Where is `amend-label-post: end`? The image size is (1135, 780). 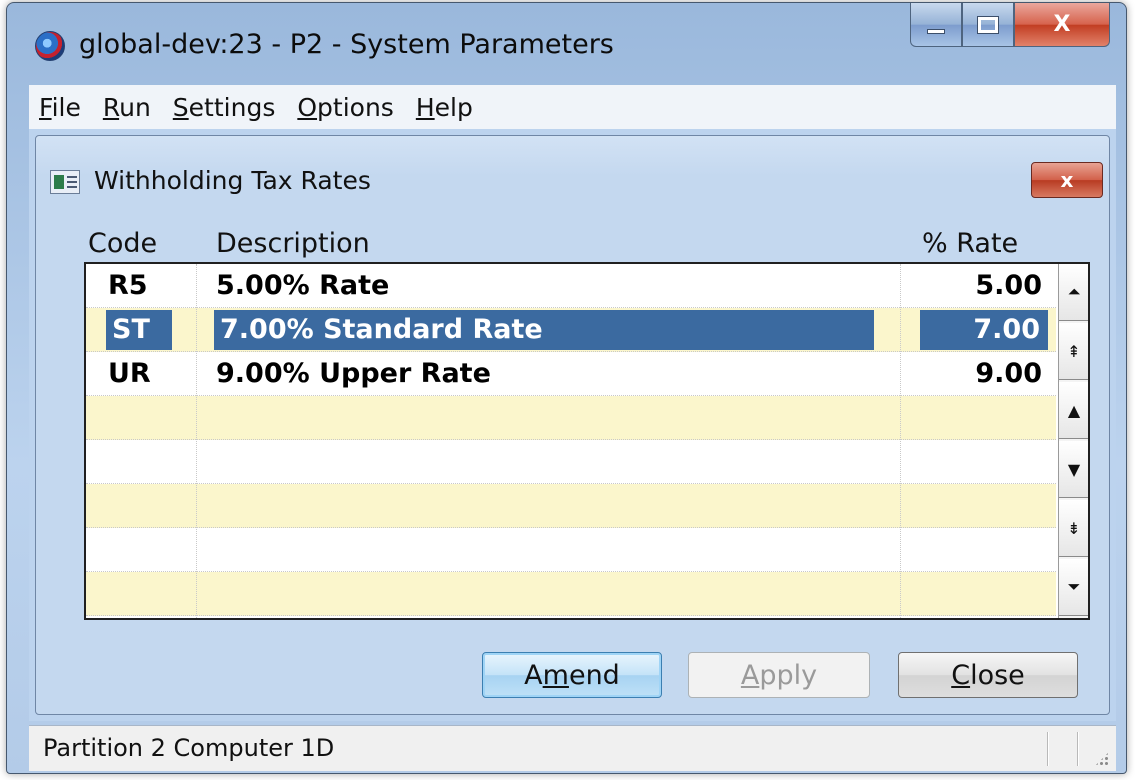 amend-label-post: end is located at coordinates (594, 675).